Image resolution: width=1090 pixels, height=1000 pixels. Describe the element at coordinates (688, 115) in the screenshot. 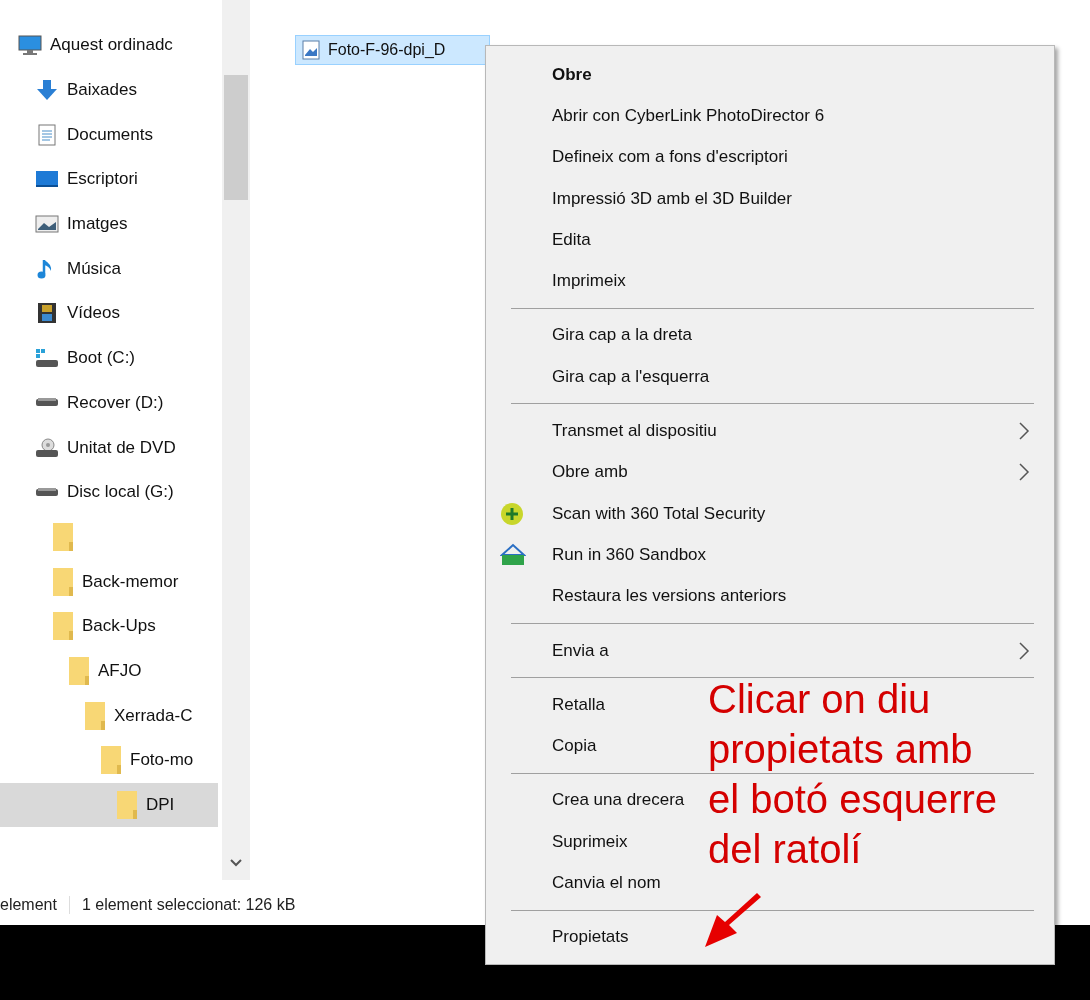

I see `menu-item: Abrir con CyberLink PhotoDirector 6` at that location.